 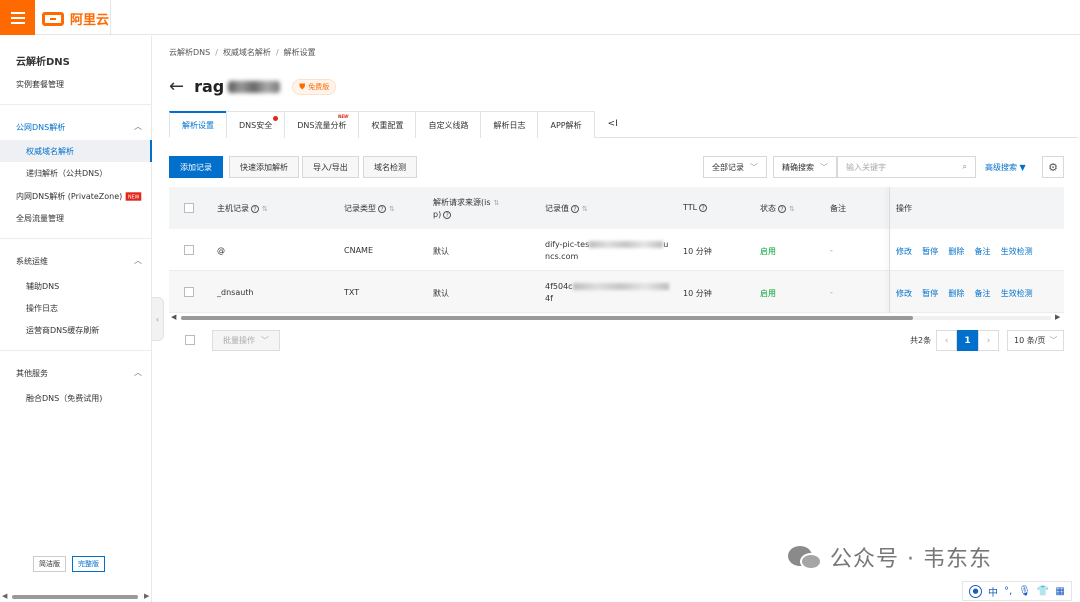 I want to click on full-version-button: 完整版, so click(x=88, y=564).